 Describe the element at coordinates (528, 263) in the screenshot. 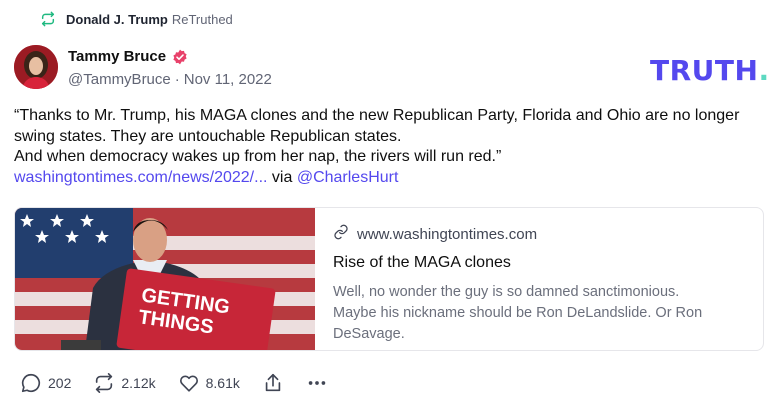

I see `preview-title: Rise of the MAGA clones` at that location.